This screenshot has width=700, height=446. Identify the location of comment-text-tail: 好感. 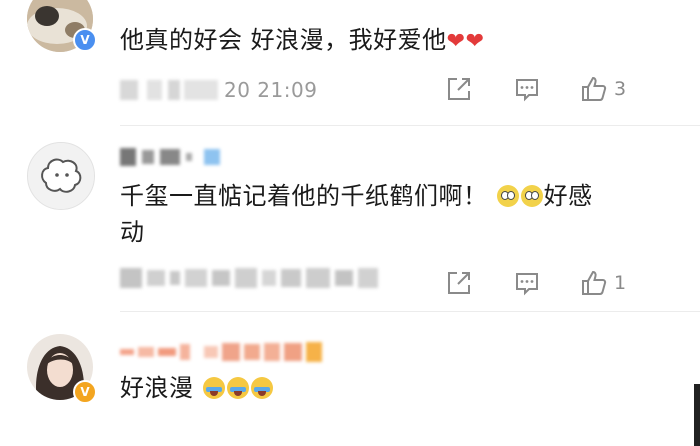
(568, 196).